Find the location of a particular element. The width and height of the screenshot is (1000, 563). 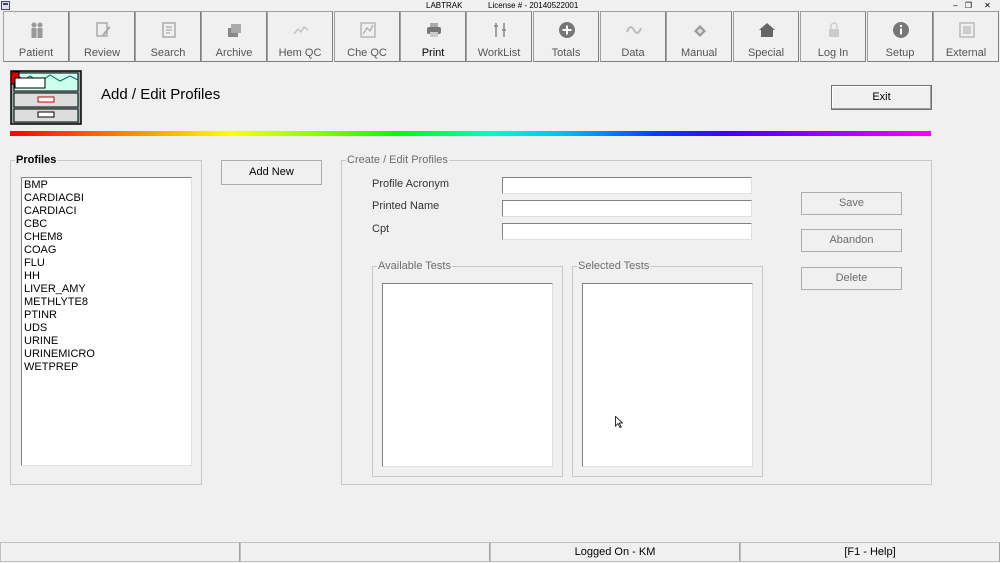

toolbar-label: Totals is located at coordinates (566, 53).